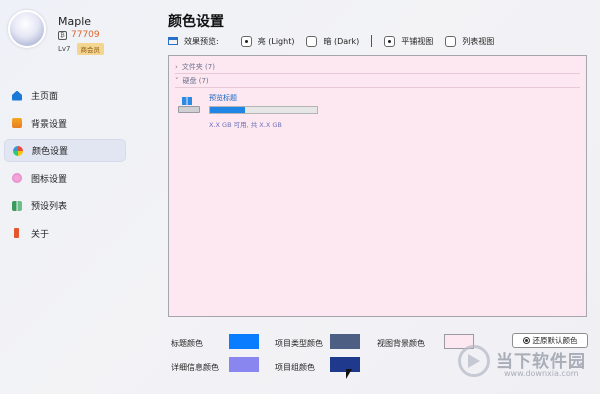 The height and width of the screenshot is (394, 600). What do you see at coordinates (474, 361) in the screenshot?
I see `play-logo-icon` at bounding box center [474, 361].